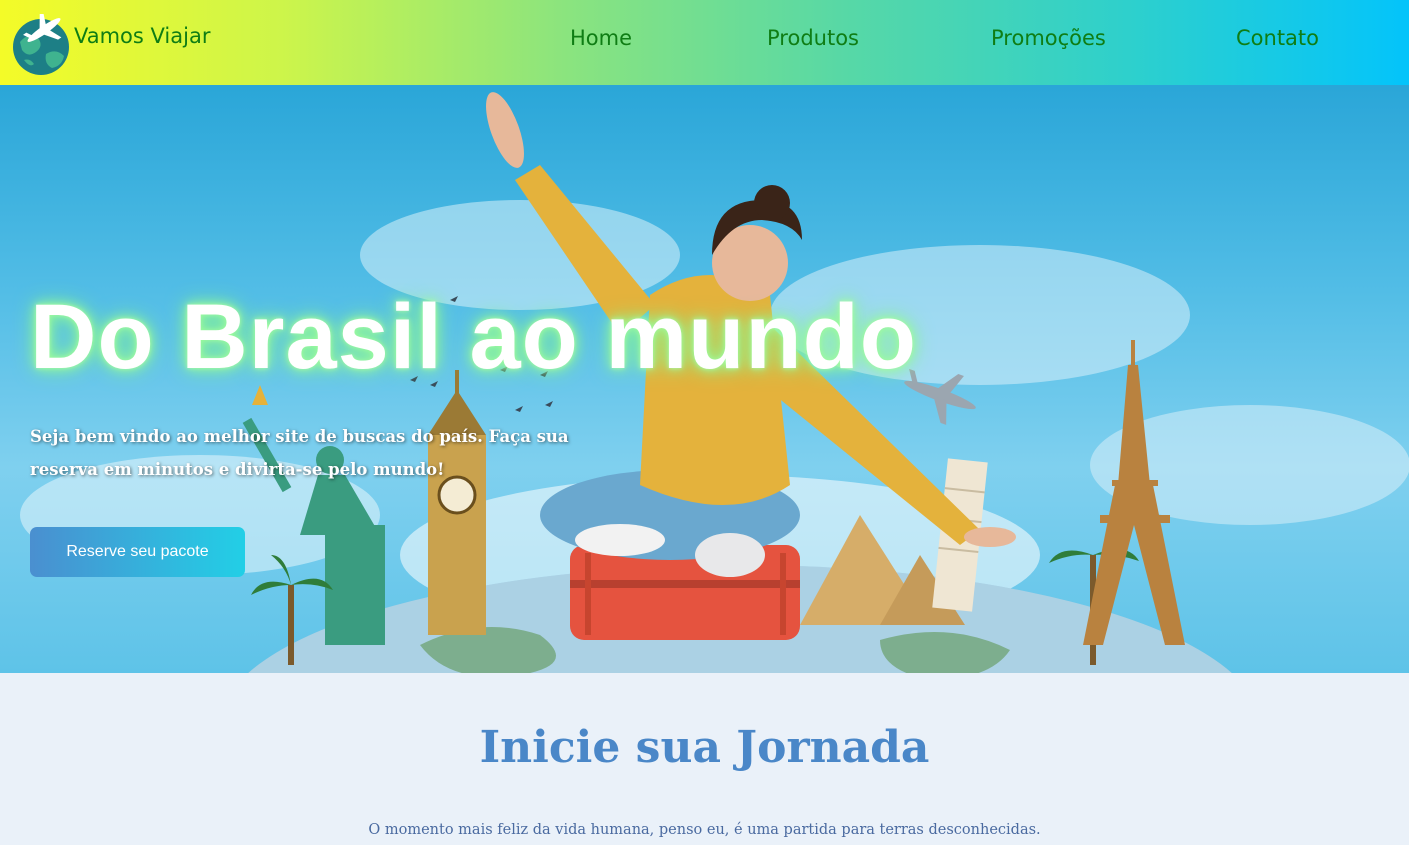 The image size is (1409, 845). Describe the element at coordinates (142, 36) in the screenshot. I see `brand-name: Vamos Viajar` at that location.